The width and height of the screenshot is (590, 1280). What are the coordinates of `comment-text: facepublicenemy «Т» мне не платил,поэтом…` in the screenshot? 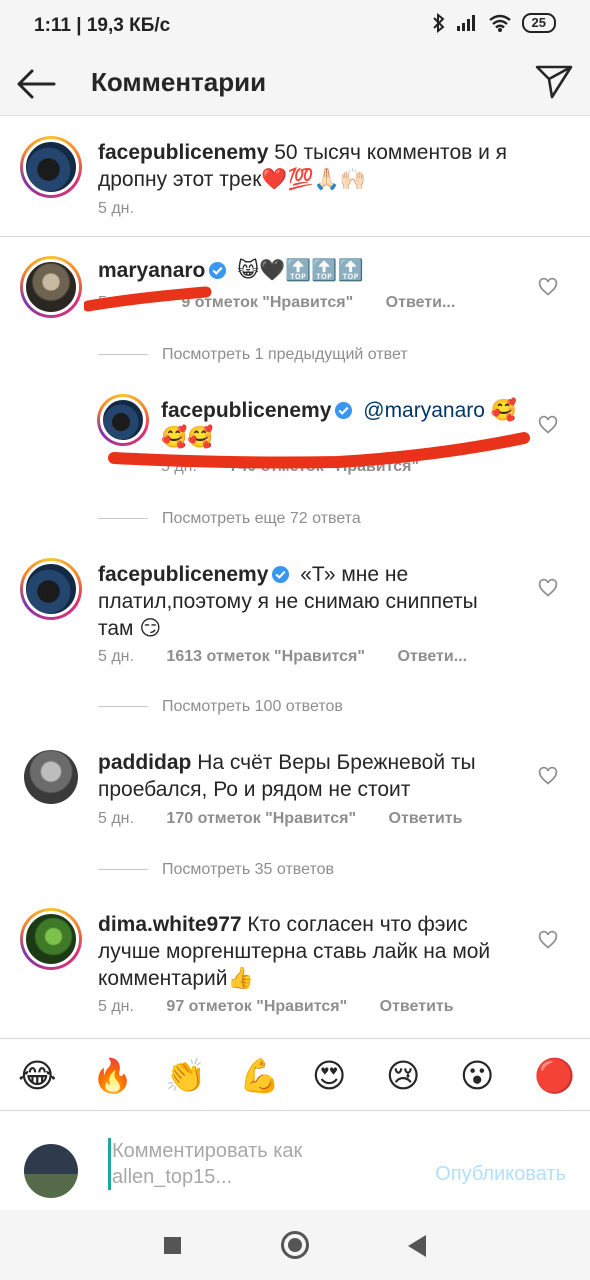 It's located at (308, 601).